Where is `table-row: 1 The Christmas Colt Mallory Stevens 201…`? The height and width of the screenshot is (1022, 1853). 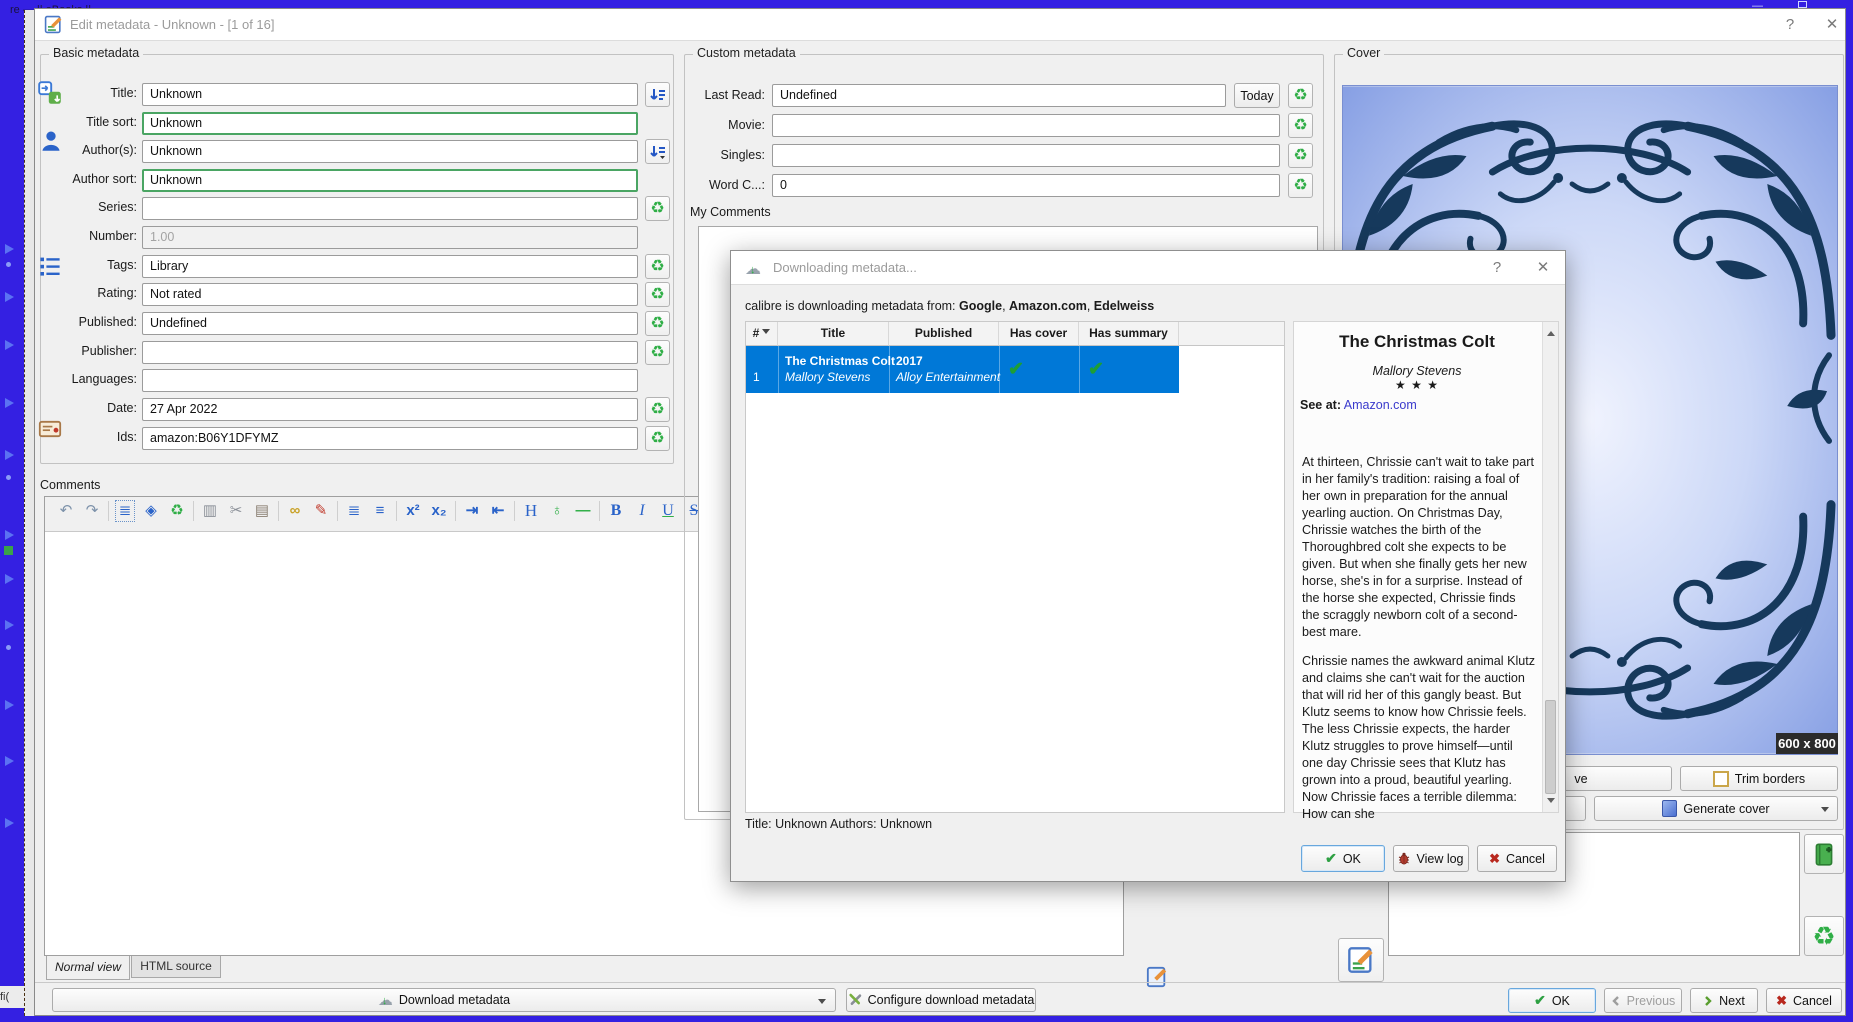 table-row: 1 The Christmas Colt Mallory Stevens 201… is located at coordinates (962, 369).